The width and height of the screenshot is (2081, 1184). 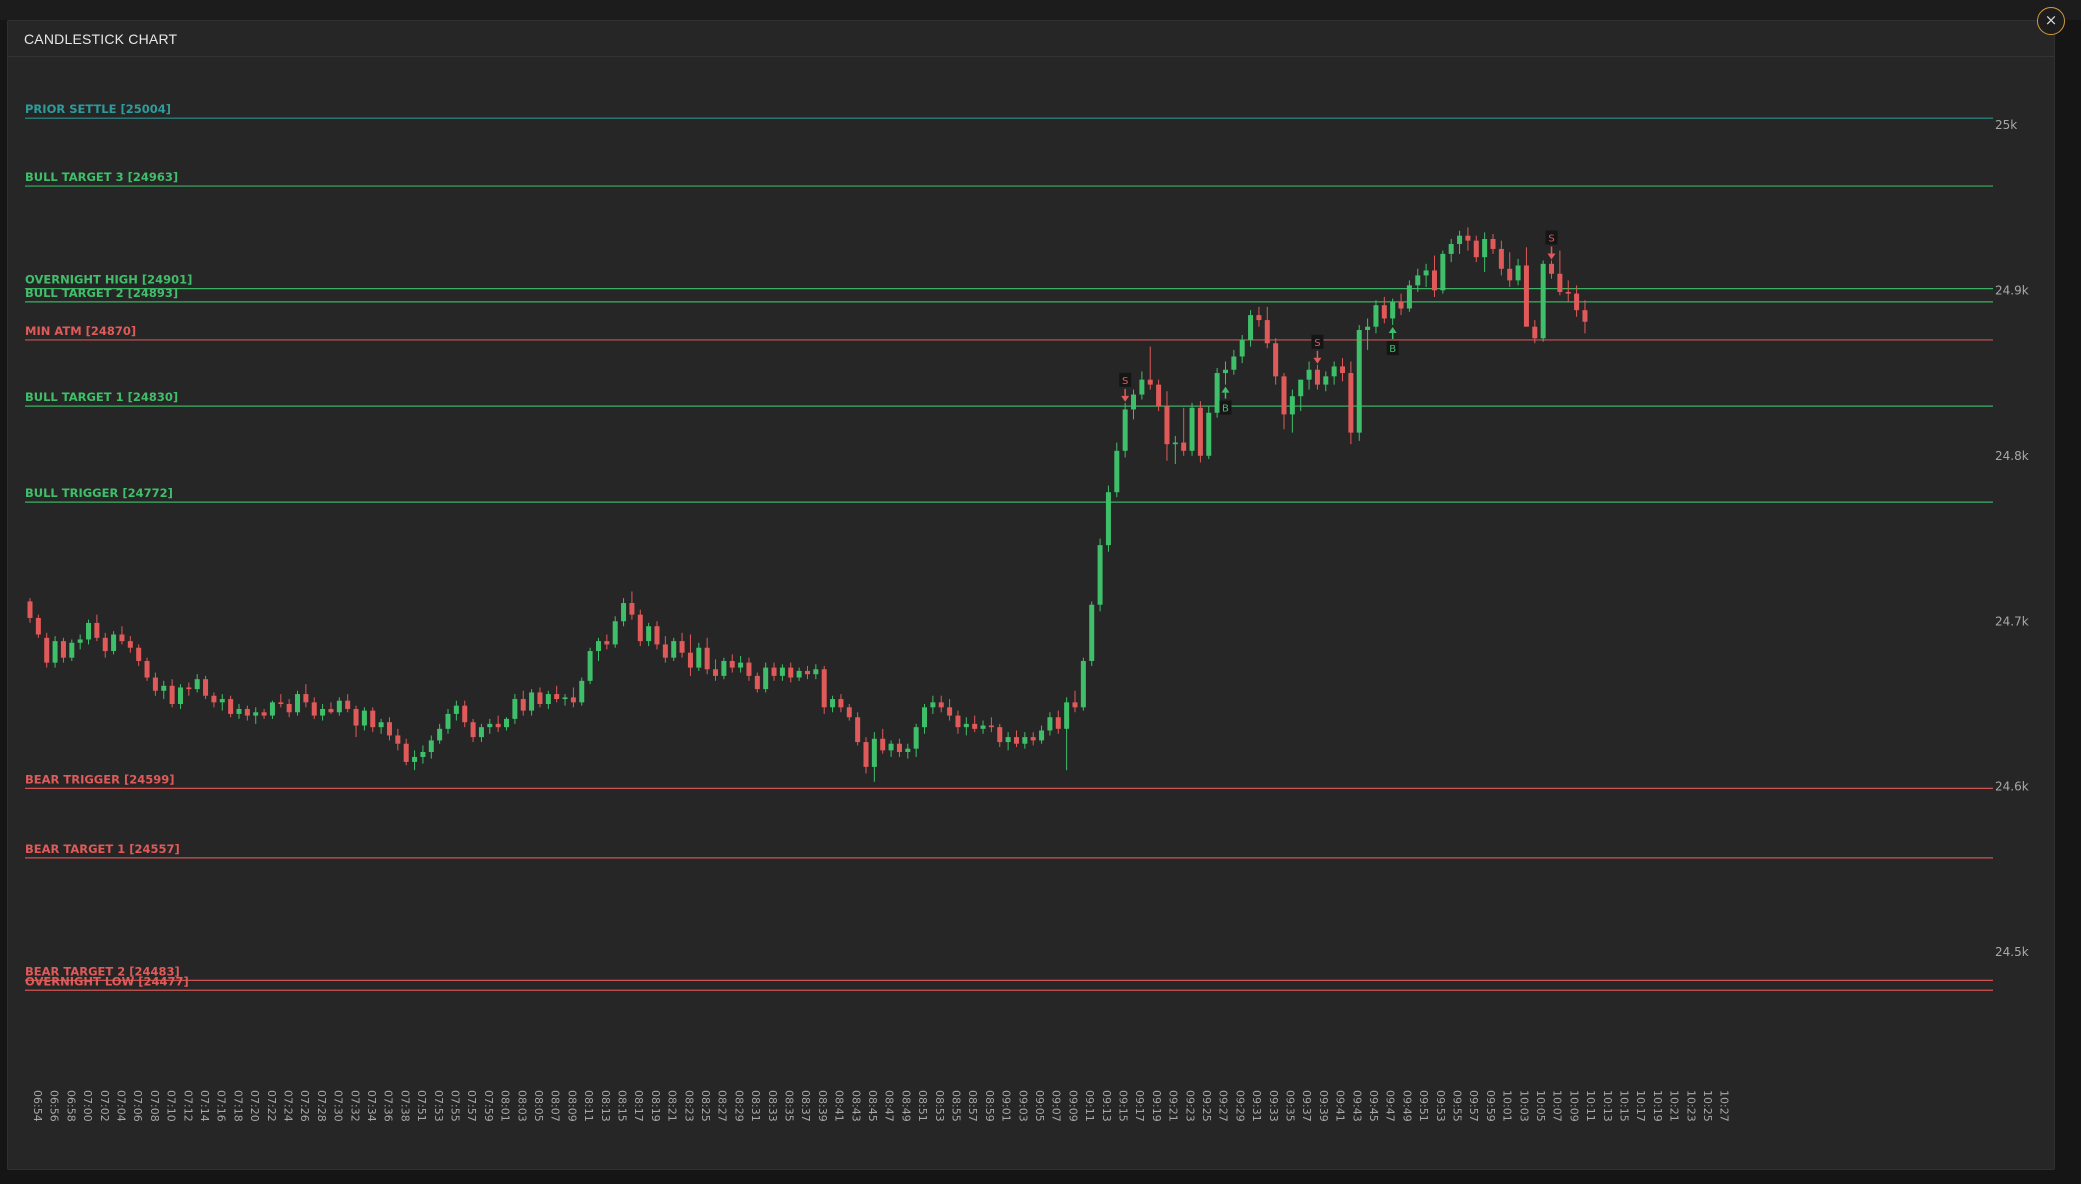 What do you see at coordinates (1156, 1106) in the screenshot?
I see `x-tick-label: 09:19` at bounding box center [1156, 1106].